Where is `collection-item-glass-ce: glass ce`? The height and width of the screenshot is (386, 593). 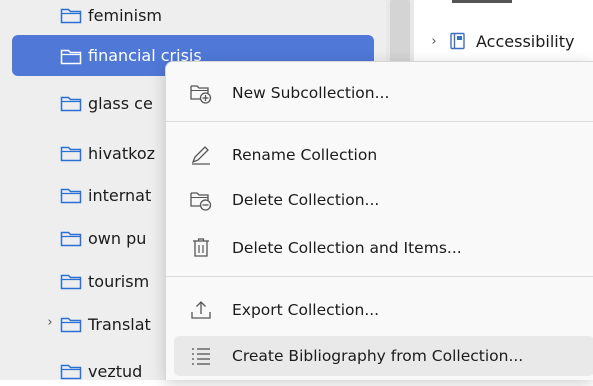 collection-item-glass-ce: glass ce is located at coordinates (106, 103).